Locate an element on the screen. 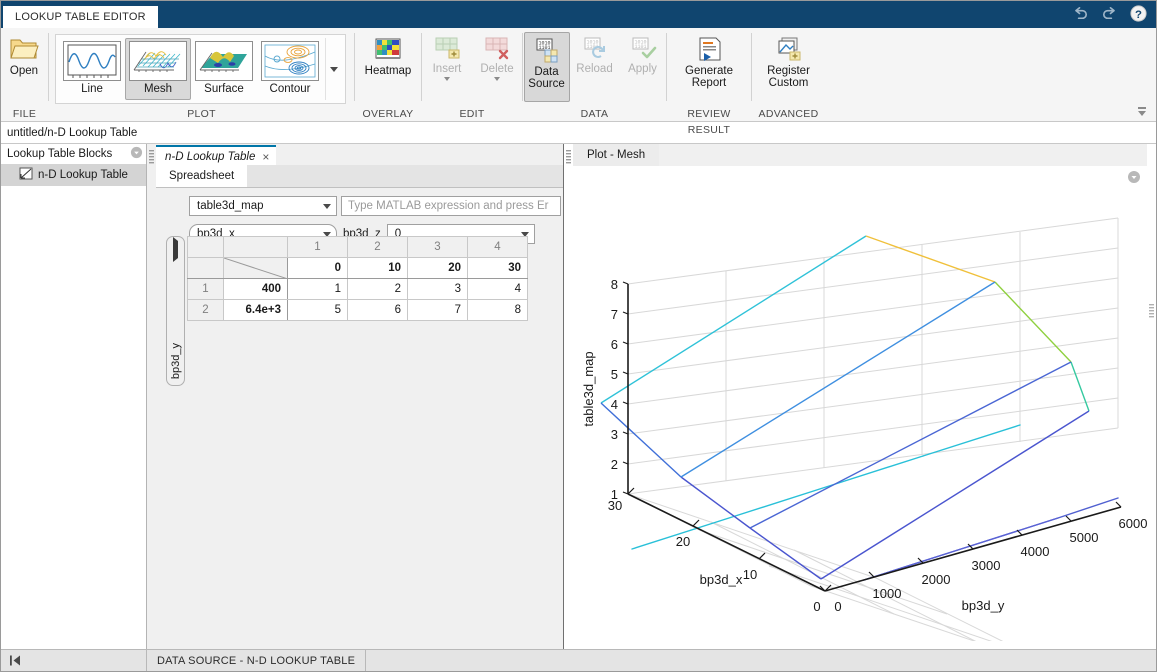  data-source-icon: 1010 1101 is located at coordinates (546, 50).